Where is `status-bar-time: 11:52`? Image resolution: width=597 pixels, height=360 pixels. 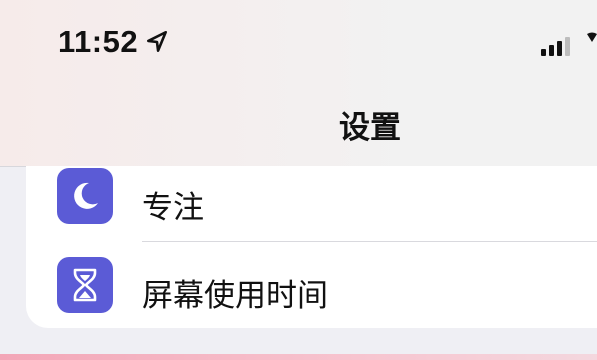 status-bar-time: 11:52 is located at coordinates (114, 42).